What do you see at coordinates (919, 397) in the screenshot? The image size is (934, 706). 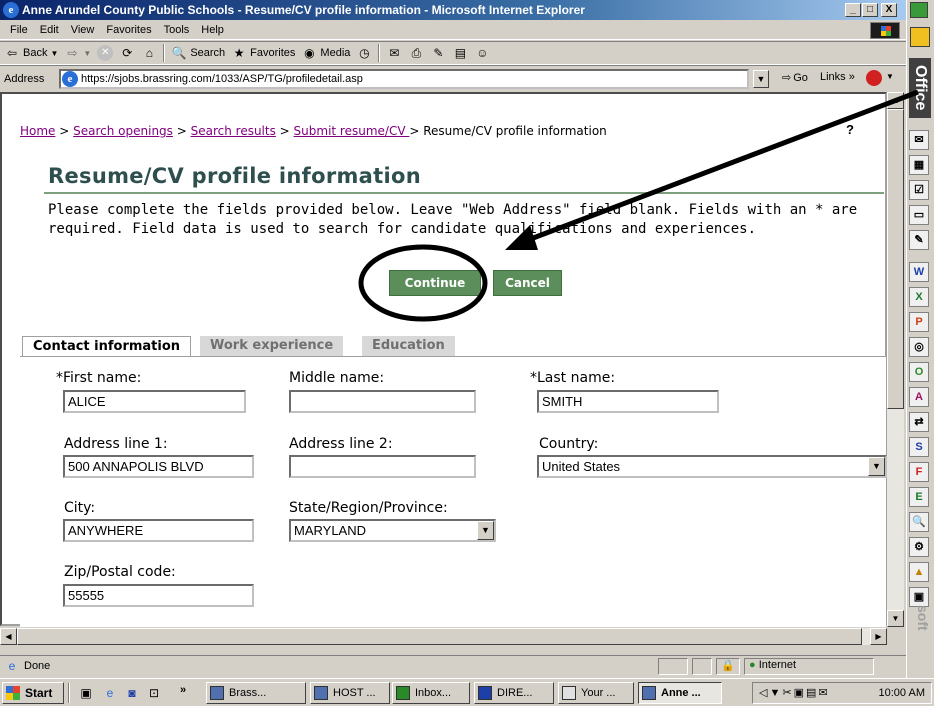 I see `access-icon: A` at bounding box center [919, 397].